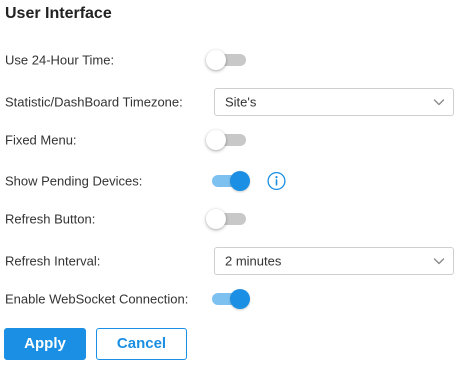  Describe the element at coordinates (58, 13) in the screenshot. I see `section-title: User Interface` at that location.